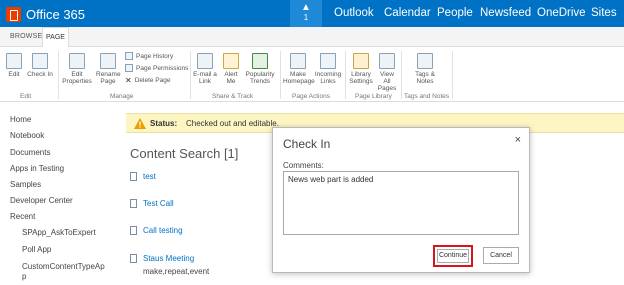 The height and width of the screenshot is (285, 624). Describe the element at coordinates (108, 78) in the screenshot. I see `rename-page-label: Rename Page` at that location.